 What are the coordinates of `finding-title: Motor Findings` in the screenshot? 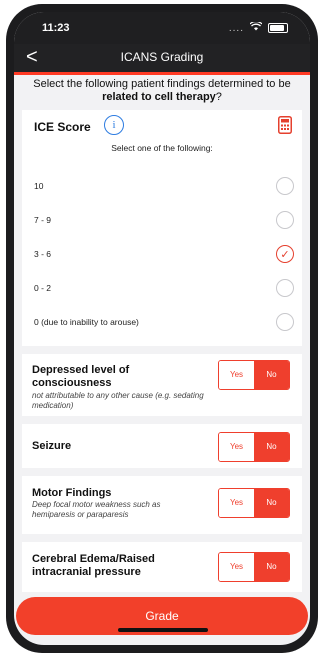 It's located at (72, 493).